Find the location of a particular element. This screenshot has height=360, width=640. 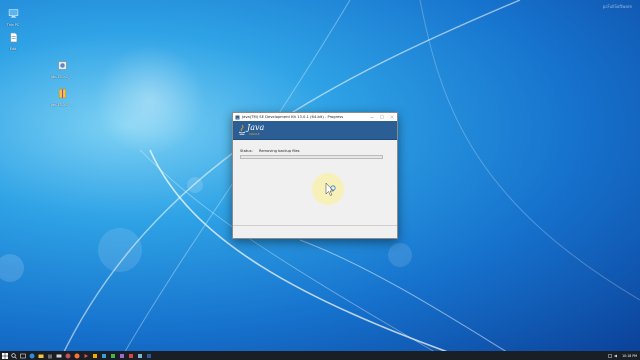

status-label: Status: is located at coordinates (246, 151).